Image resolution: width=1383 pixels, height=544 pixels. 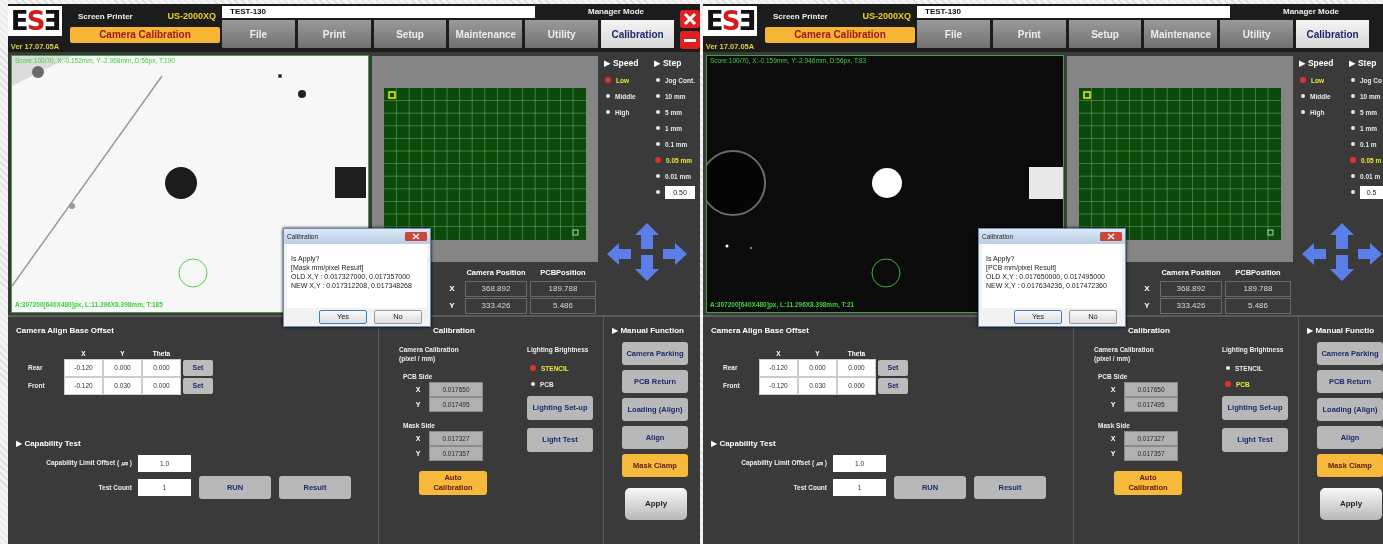 I want to click on minimize-button, so click(x=690, y=40).